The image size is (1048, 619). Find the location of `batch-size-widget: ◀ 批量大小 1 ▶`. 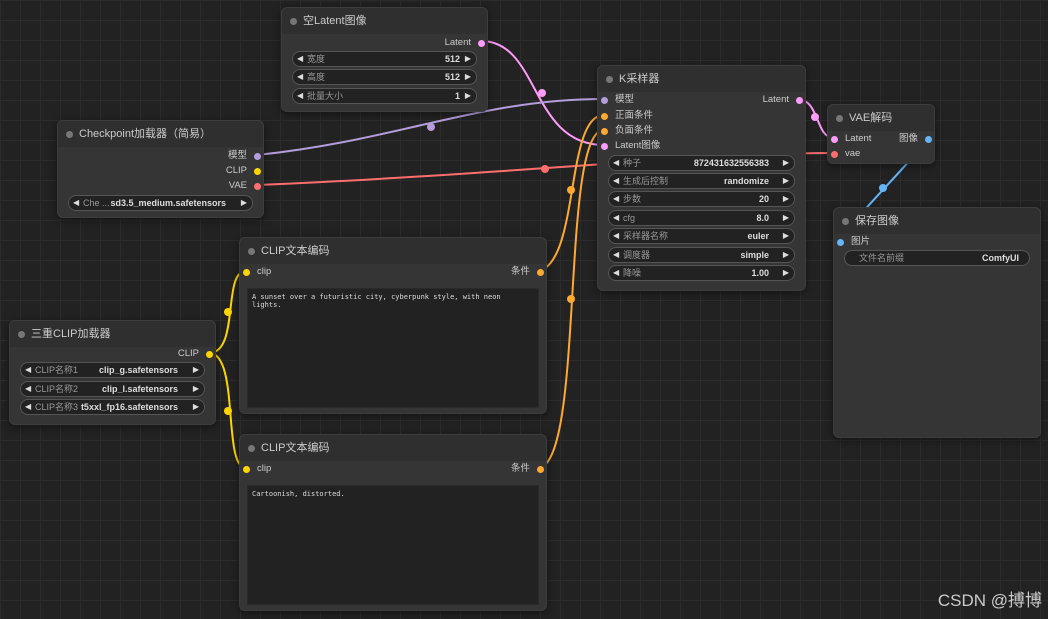

batch-size-widget: ◀ 批量大小 1 ▶ is located at coordinates (384, 96).